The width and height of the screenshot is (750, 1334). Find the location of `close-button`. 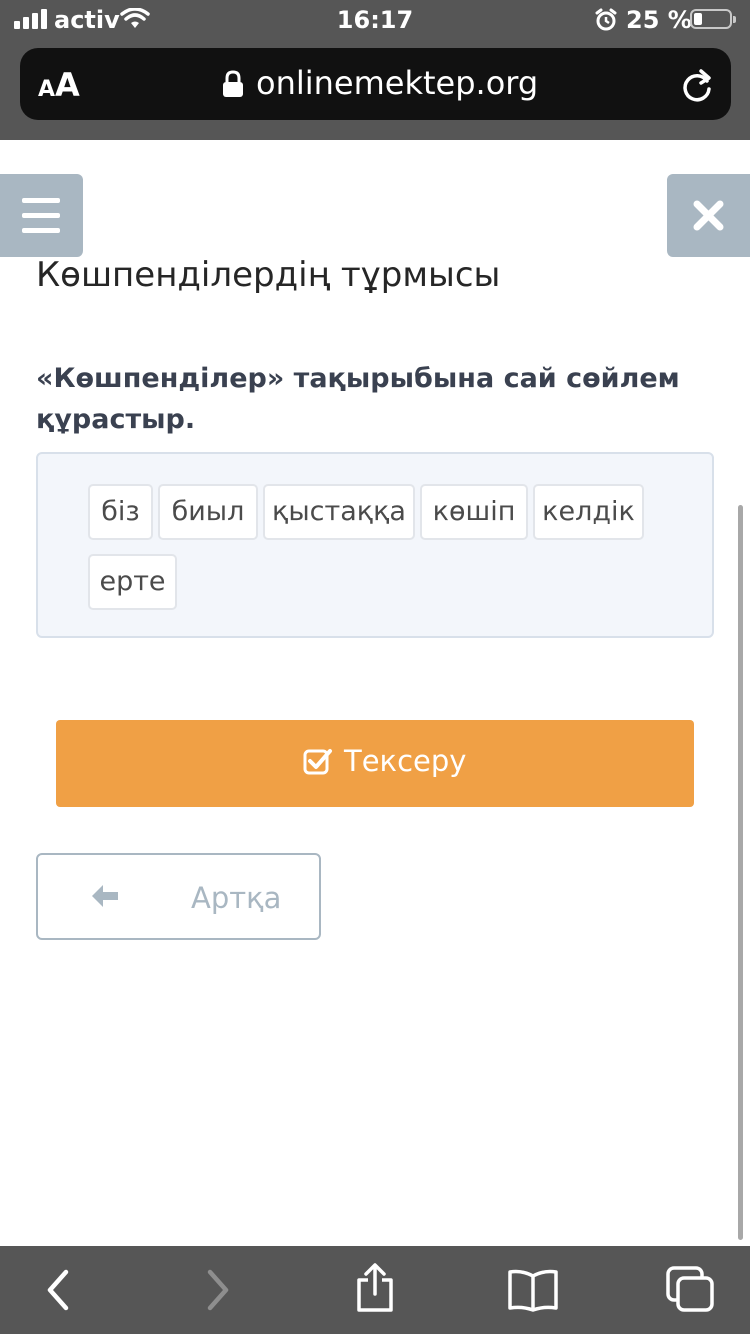

close-button is located at coordinates (708, 215).